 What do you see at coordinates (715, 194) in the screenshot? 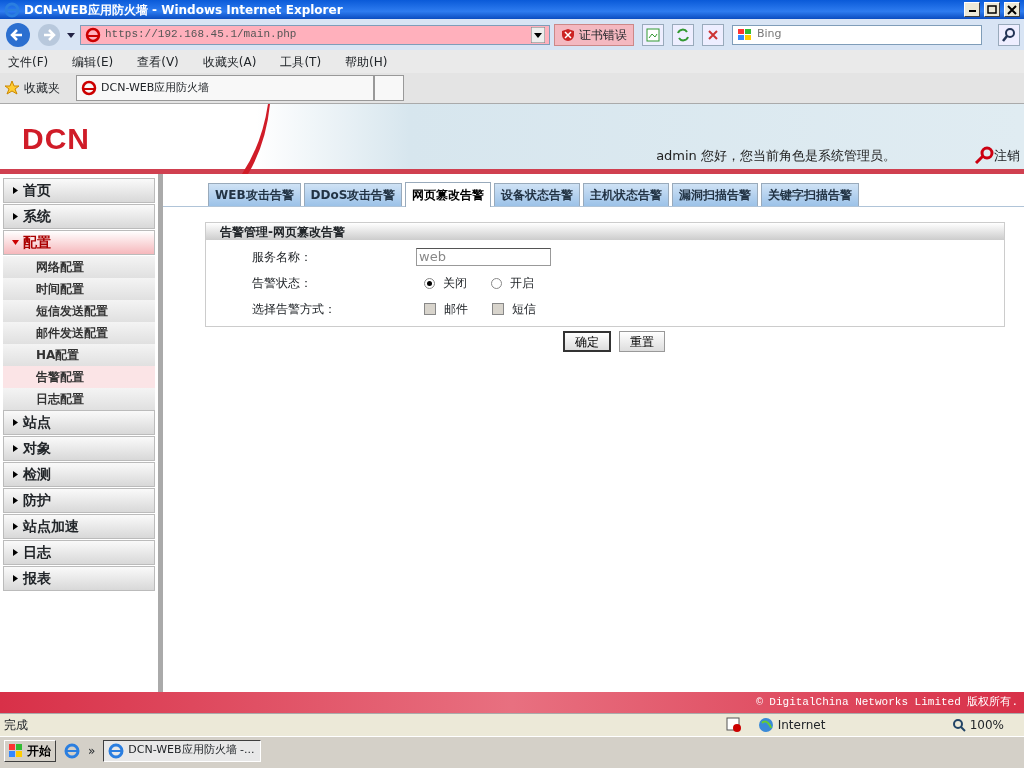
I see `tab: 漏洞扫描告警` at bounding box center [715, 194].